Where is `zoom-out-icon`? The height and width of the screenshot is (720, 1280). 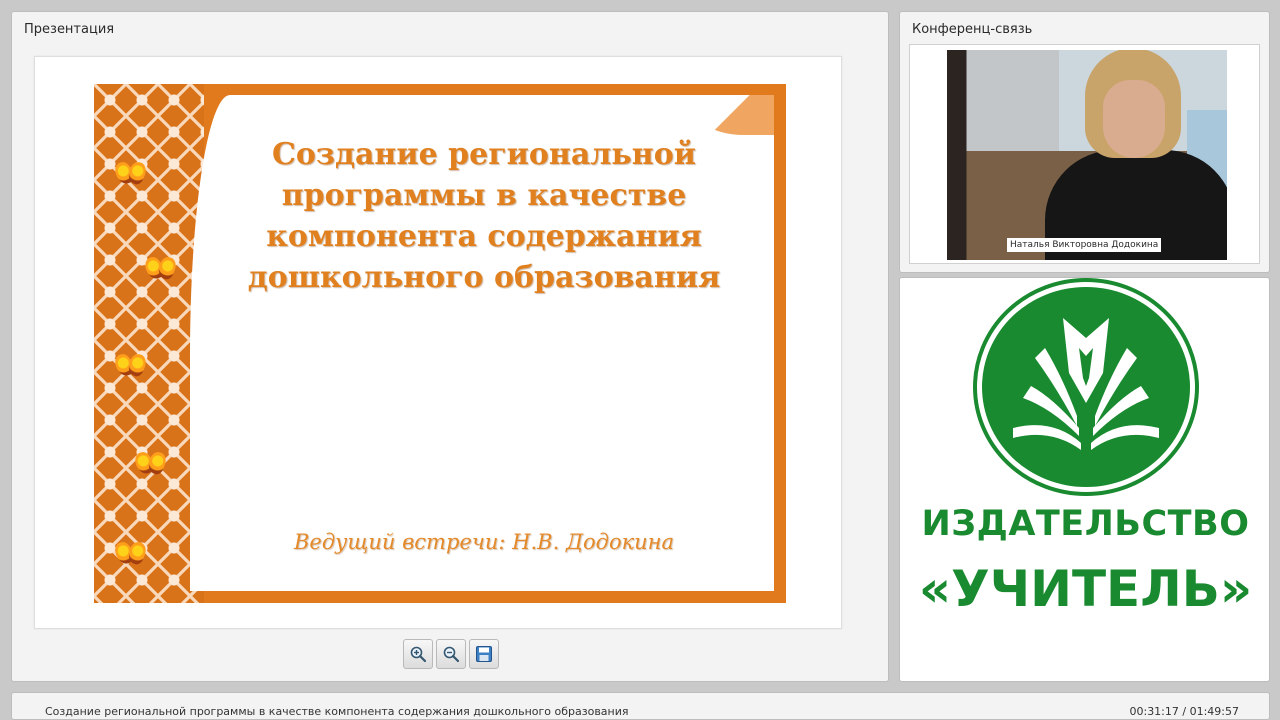
zoom-out-icon is located at coordinates (451, 654).